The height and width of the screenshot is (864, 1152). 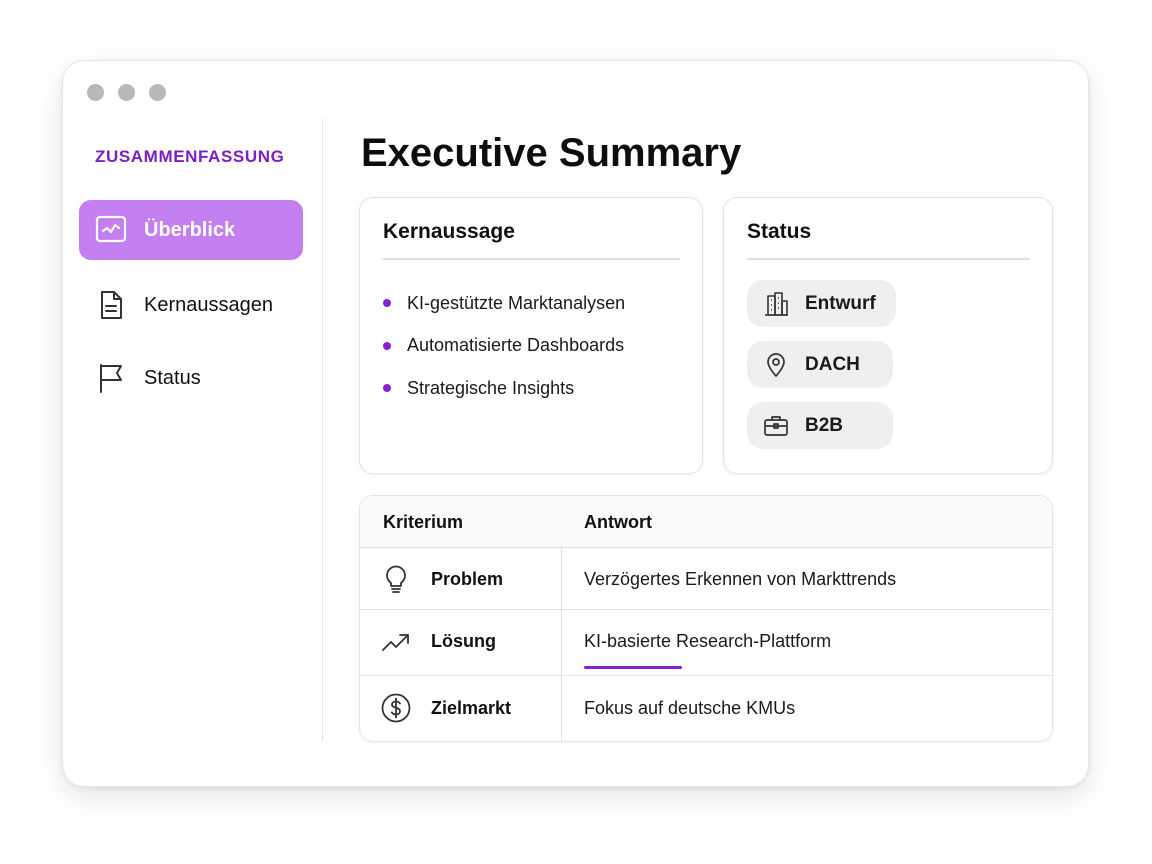 I want to click on table-cell-criterion: Zielmarkt, so click(x=471, y=708).